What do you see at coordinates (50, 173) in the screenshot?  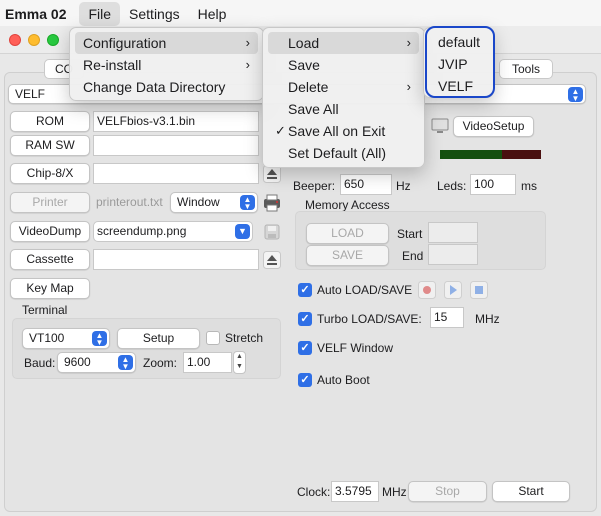 I see `chip8-button: Chip-8/X` at bounding box center [50, 173].